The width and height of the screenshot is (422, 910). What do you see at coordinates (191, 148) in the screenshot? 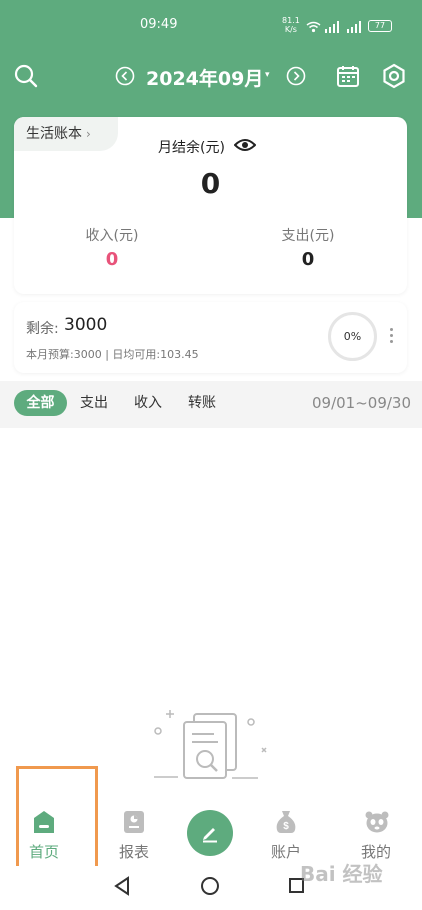
I see `balance-label: 月结余(元)` at bounding box center [191, 148].